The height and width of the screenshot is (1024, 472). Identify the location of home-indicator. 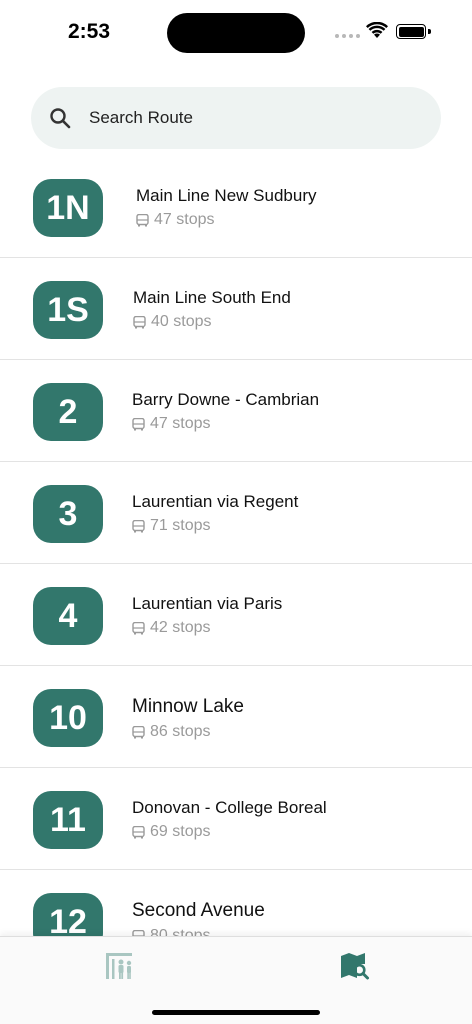
(236, 1012).